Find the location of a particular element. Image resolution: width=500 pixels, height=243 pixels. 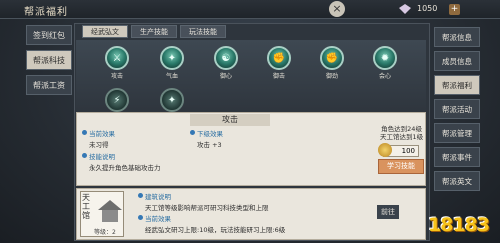

skill-detail-title: 攻击 is located at coordinates (230, 120).